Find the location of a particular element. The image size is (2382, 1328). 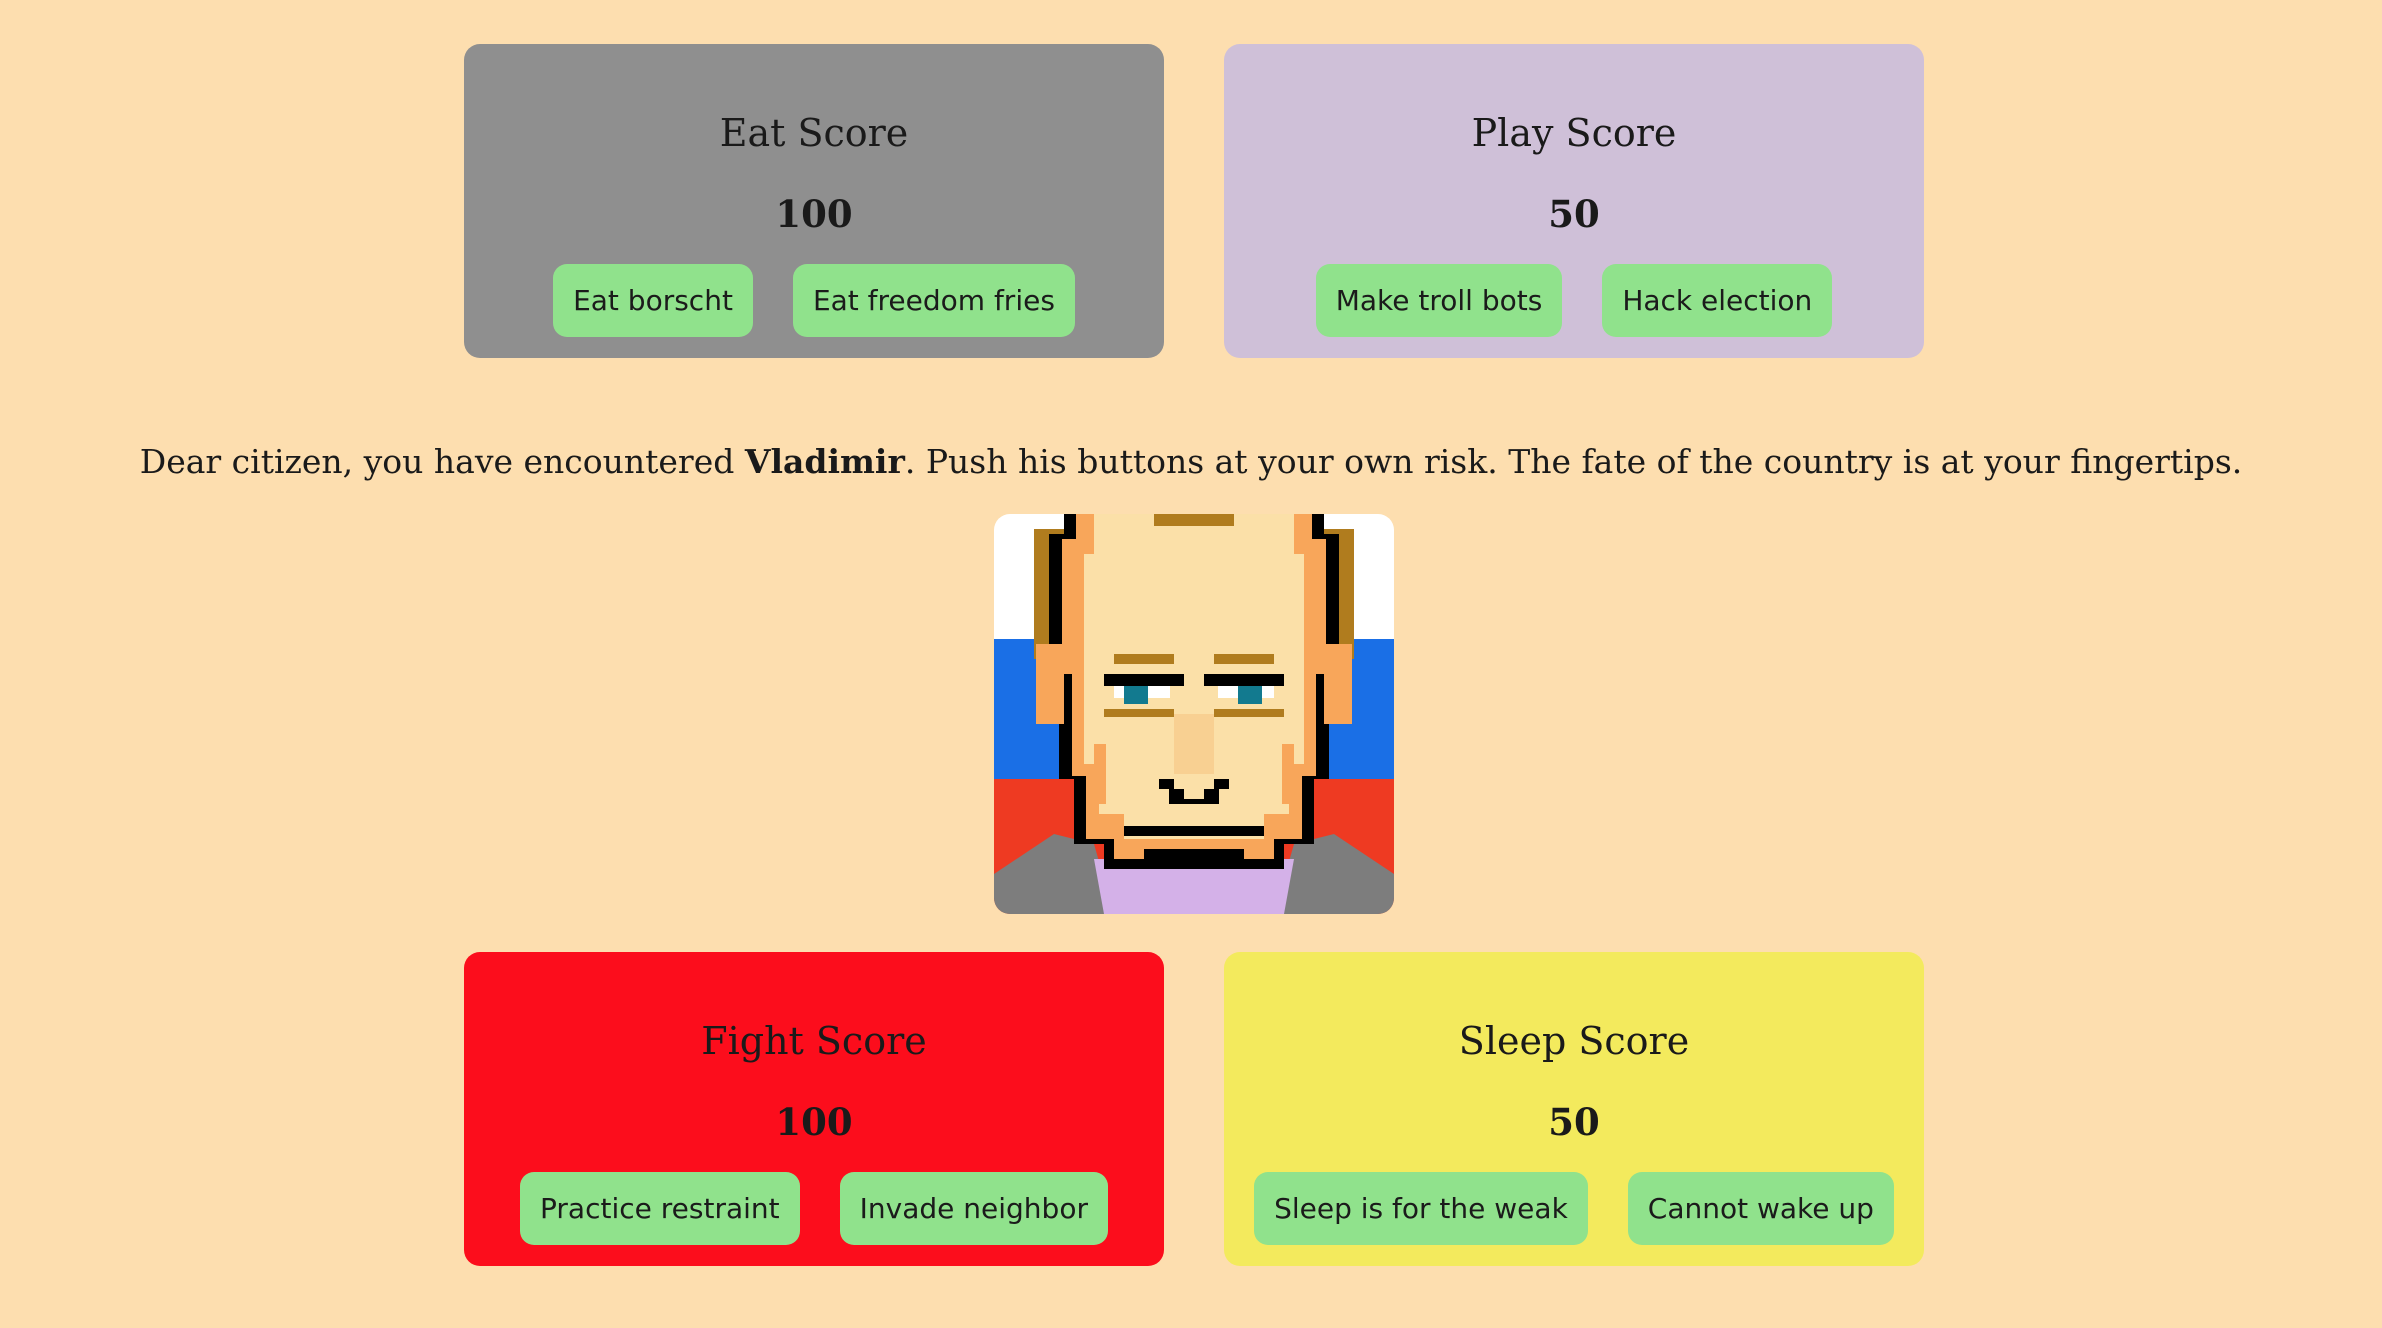

eat-button-group: Eat borscht Eat freedom fries is located at coordinates (814, 300).